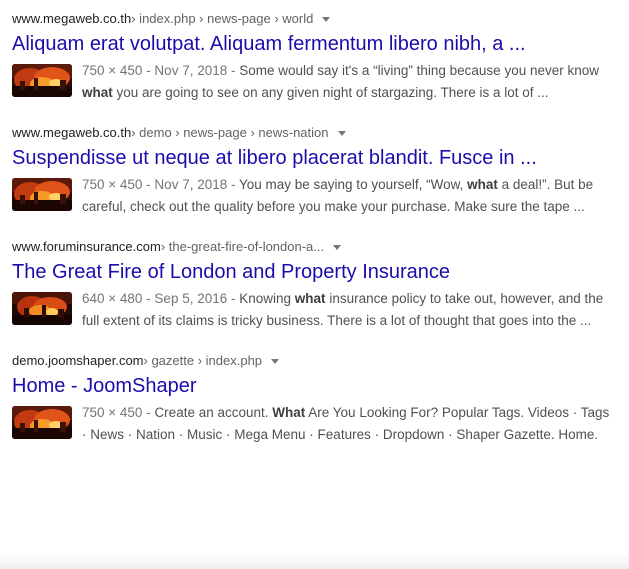 The image size is (629, 569). I want to click on snippet-highlight: What, so click(289, 412).